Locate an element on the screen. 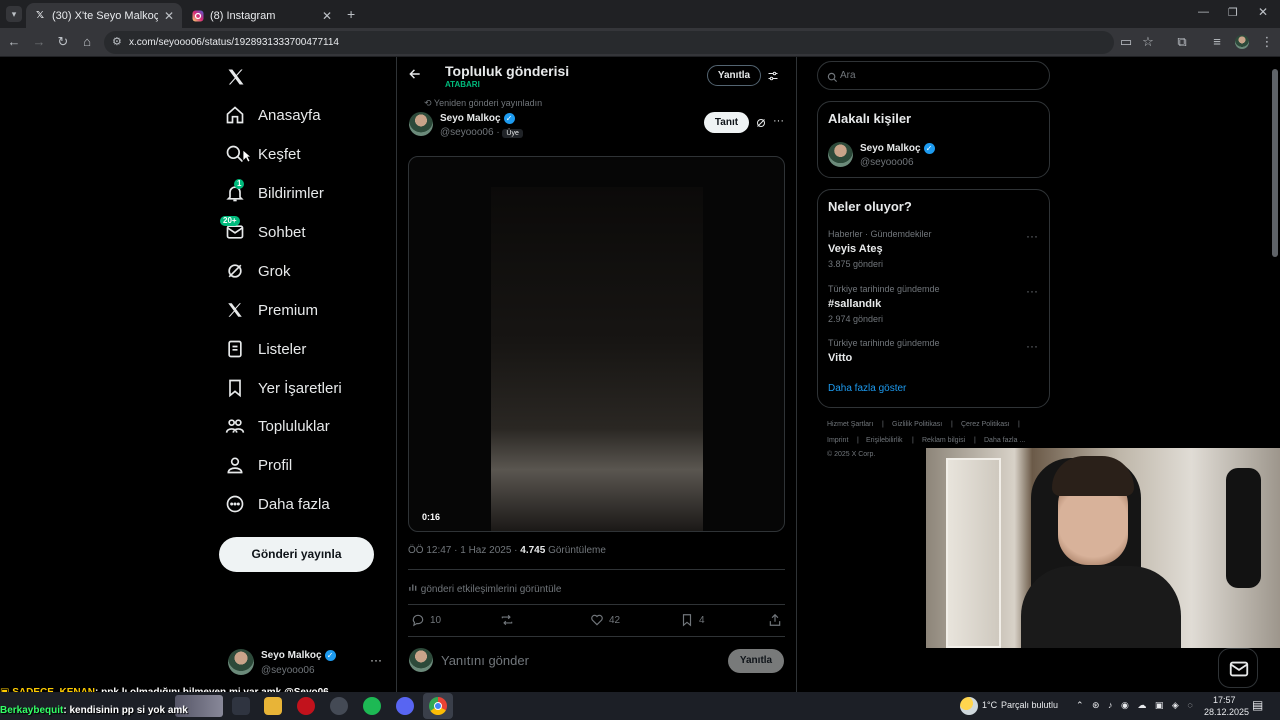 This screenshot has width=1280, height=720. minimize-icon: — is located at coordinates (1203, 12).